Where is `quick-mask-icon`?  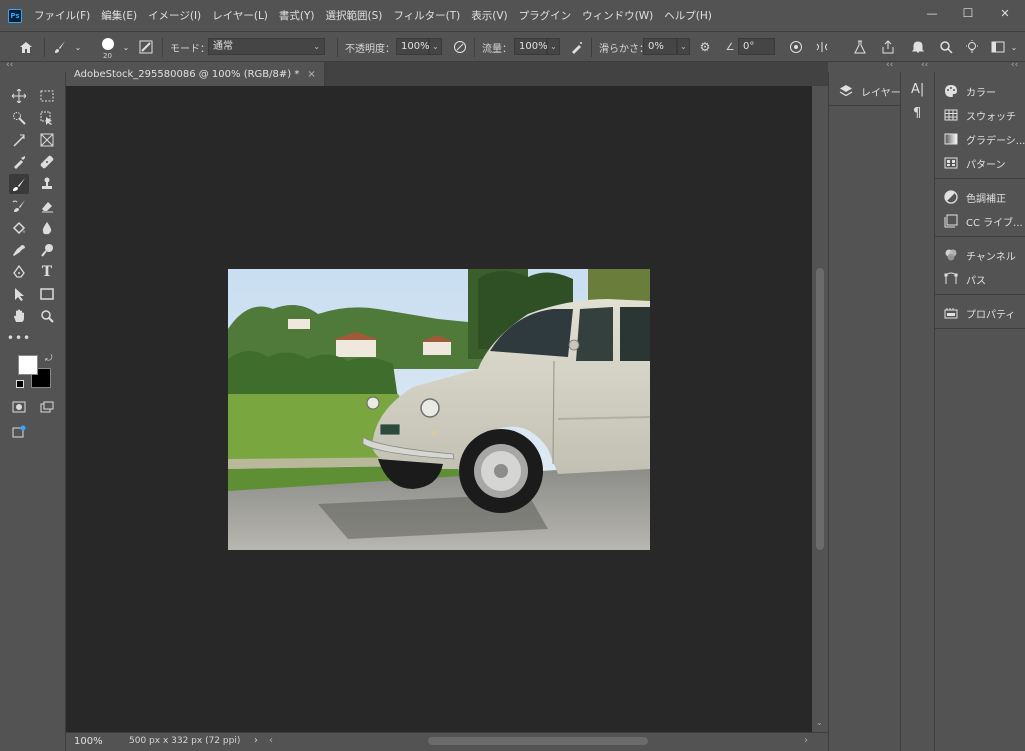
quick-mask-icon is located at coordinates (19, 407).